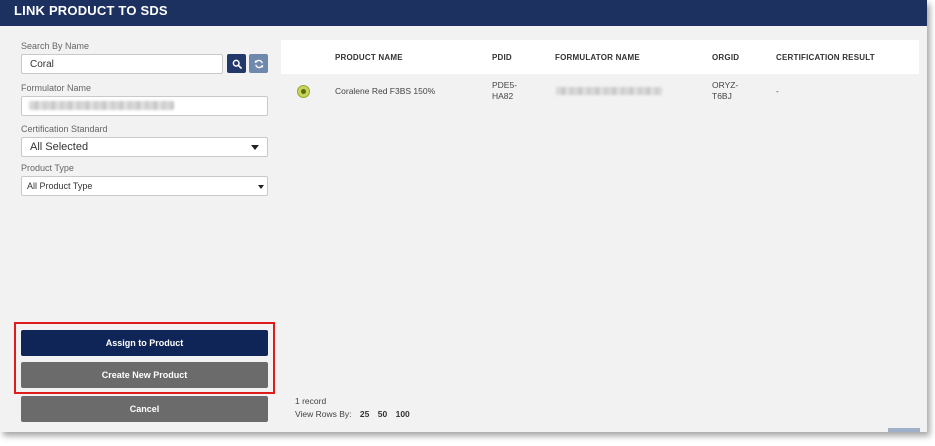  I want to click on assign-to-product-button: Assign to Product, so click(144, 343).